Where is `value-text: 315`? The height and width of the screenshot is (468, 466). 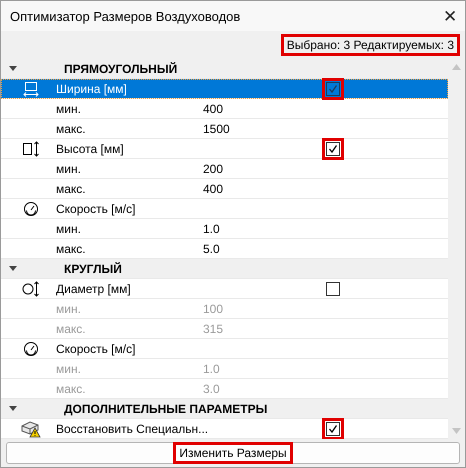 value-text: 315 is located at coordinates (213, 329).